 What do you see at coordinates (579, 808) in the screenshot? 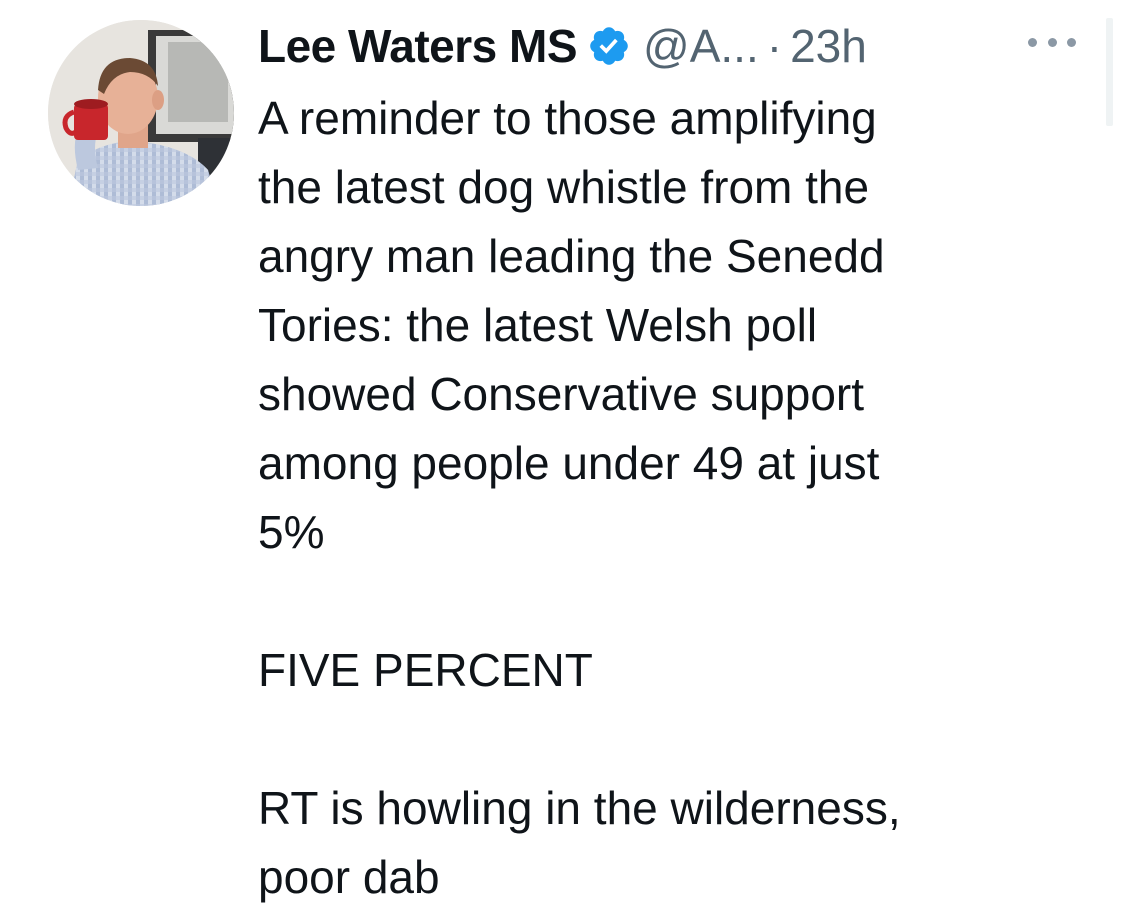
I see `text-line: RT is howling in the wilderness,` at bounding box center [579, 808].